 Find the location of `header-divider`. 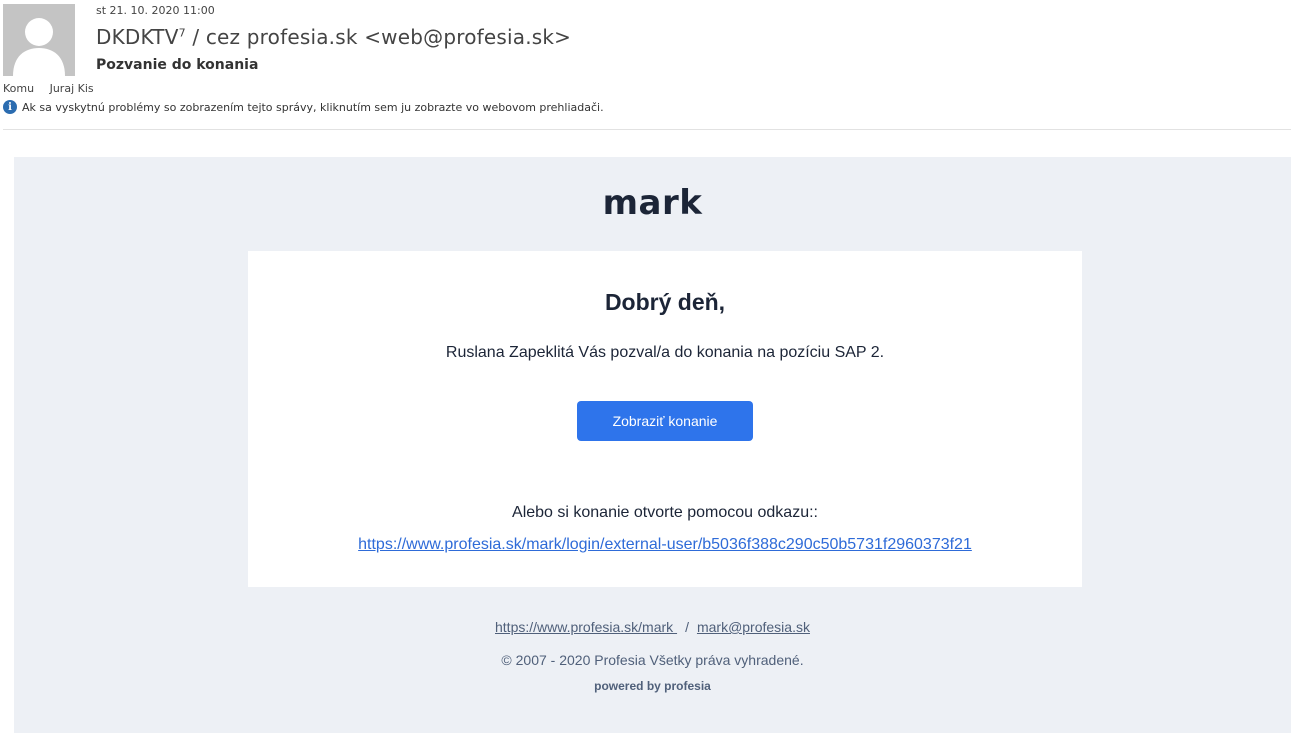

header-divider is located at coordinates (647, 129).